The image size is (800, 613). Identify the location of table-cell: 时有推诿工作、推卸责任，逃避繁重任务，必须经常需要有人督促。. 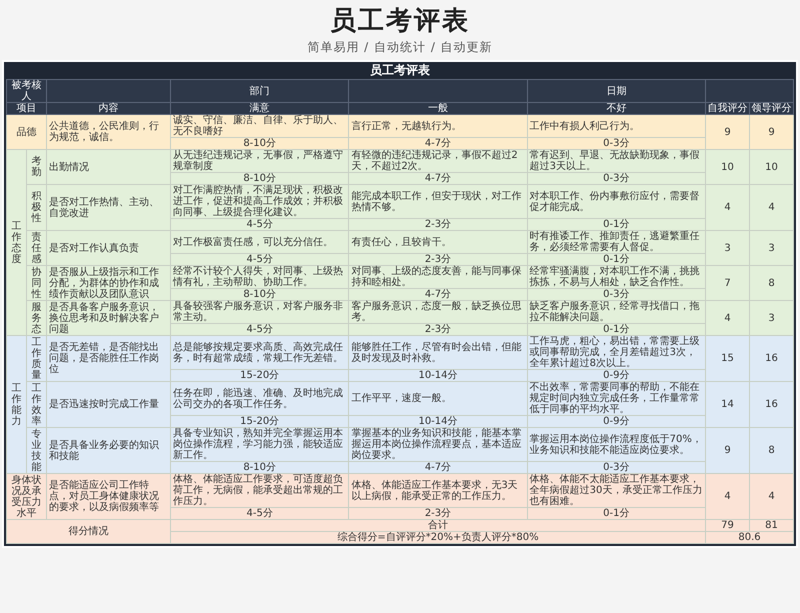
(616, 242).